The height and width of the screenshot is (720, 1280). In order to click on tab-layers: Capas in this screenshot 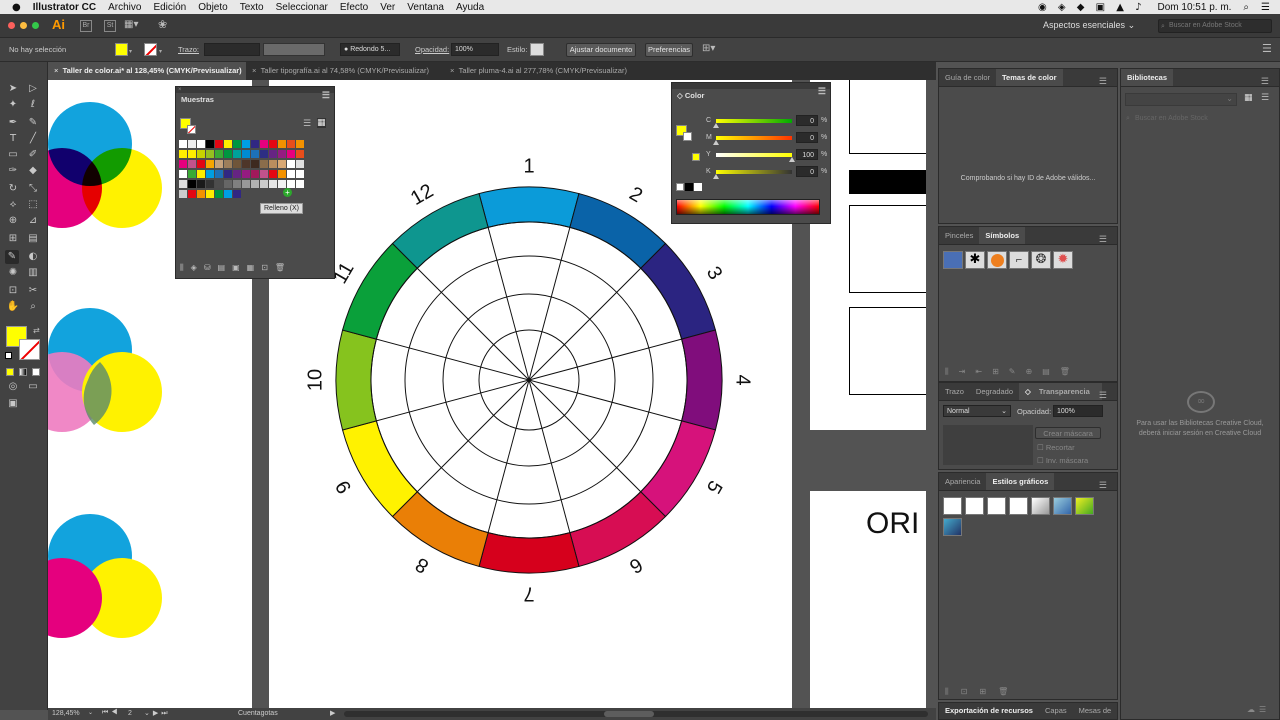, I will do `click(1056, 711)`.